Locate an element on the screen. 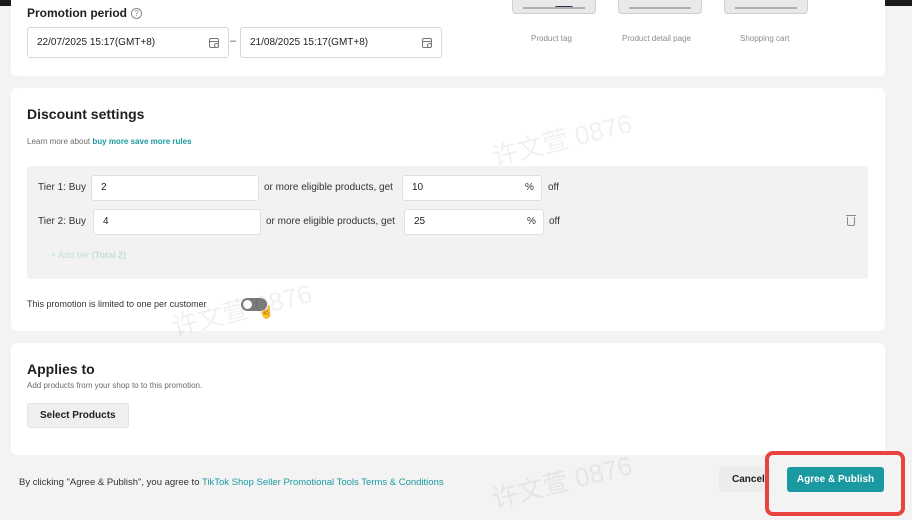 The image size is (912, 520). tier-label: Tier 1: Buy is located at coordinates (62, 187).